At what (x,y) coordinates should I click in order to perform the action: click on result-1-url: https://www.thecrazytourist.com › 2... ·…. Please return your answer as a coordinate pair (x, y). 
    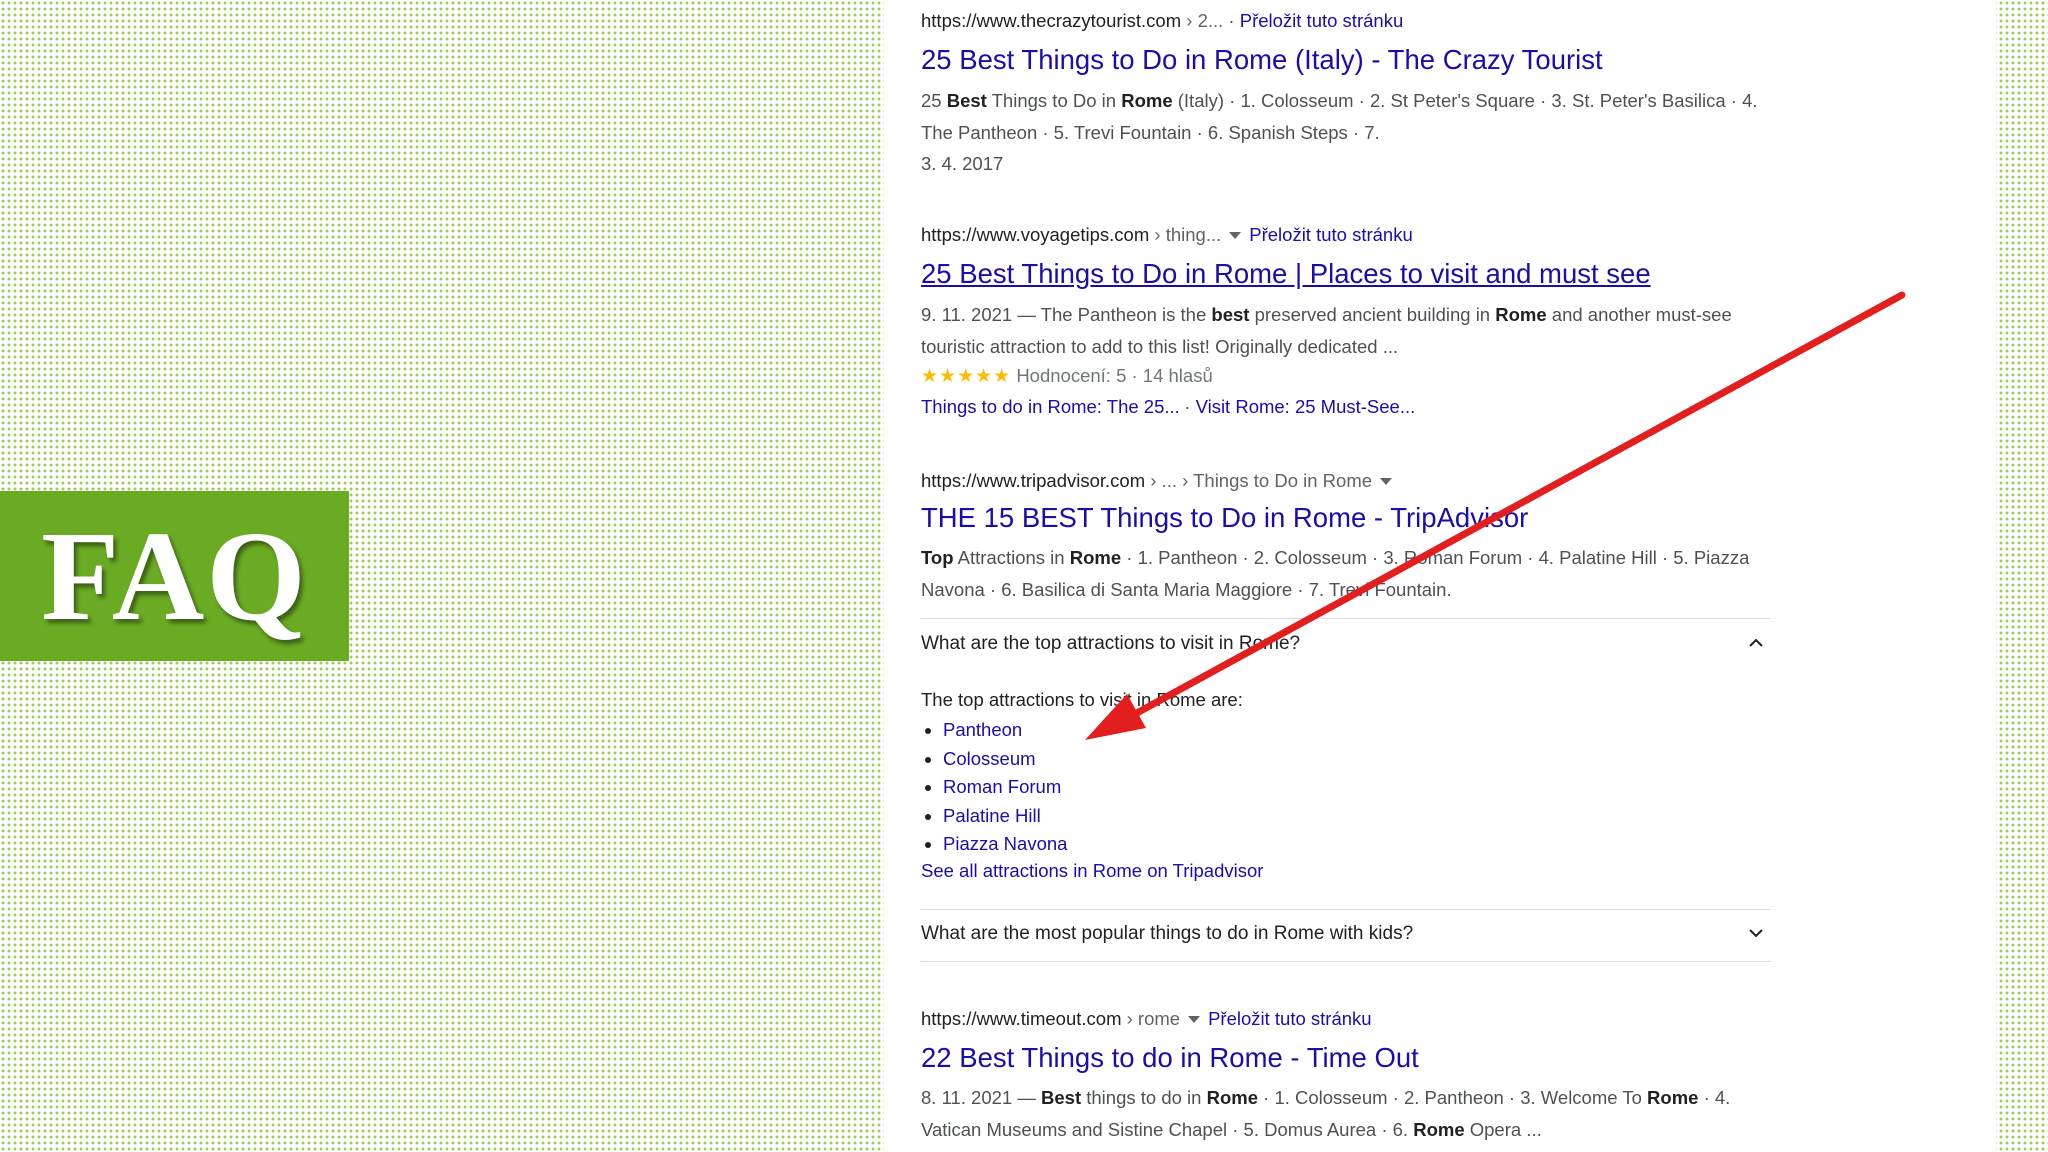
    Looking at the image, I should click on (1162, 21).